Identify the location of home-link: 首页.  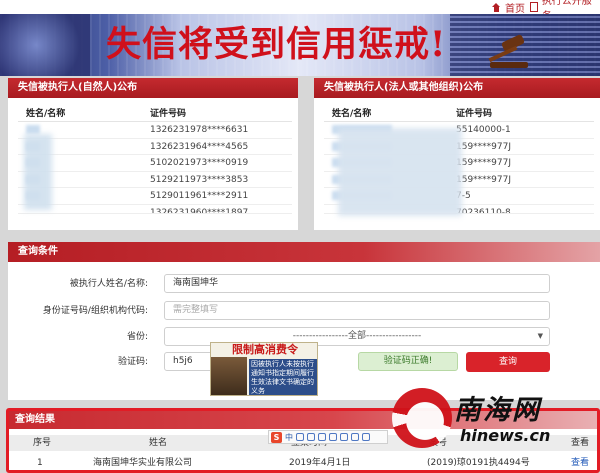
(508, 7).